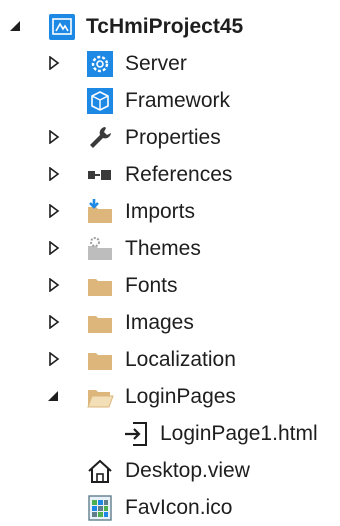  I want to click on tree-node-loginpage1: LoginPage1.html, so click(170, 433).